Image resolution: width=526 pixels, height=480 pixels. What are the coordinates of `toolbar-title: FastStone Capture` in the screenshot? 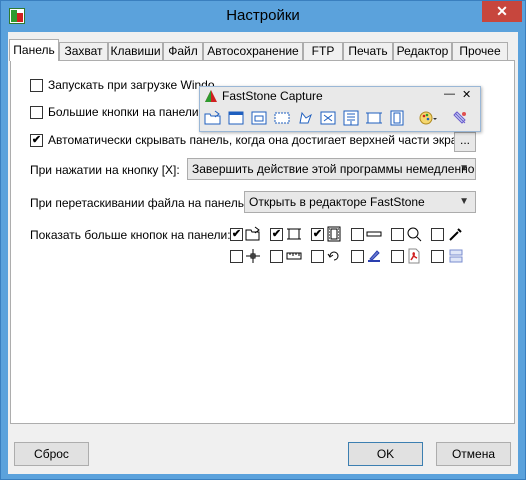 It's located at (272, 96).